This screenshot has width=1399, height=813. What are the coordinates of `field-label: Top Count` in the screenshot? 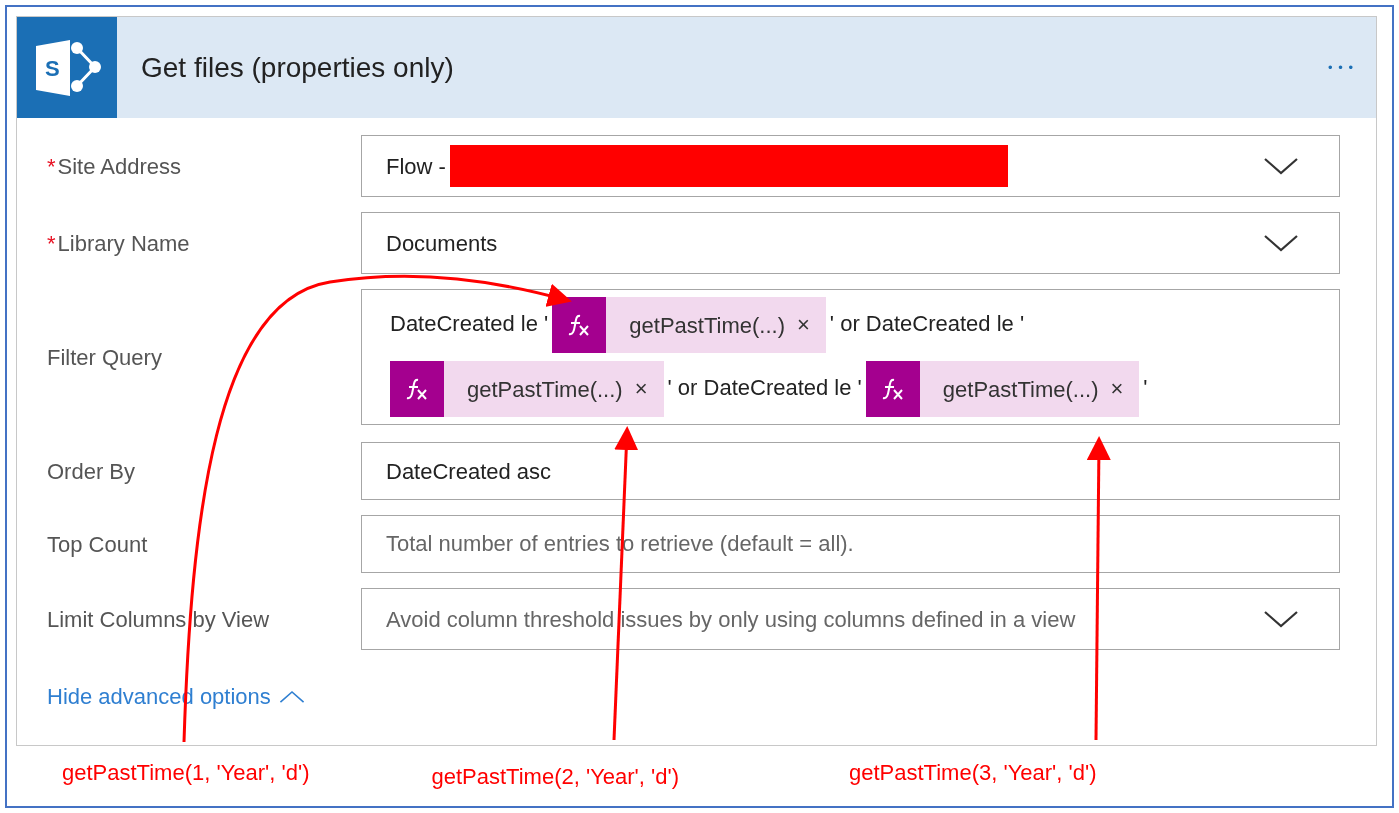 It's located at (97, 544).